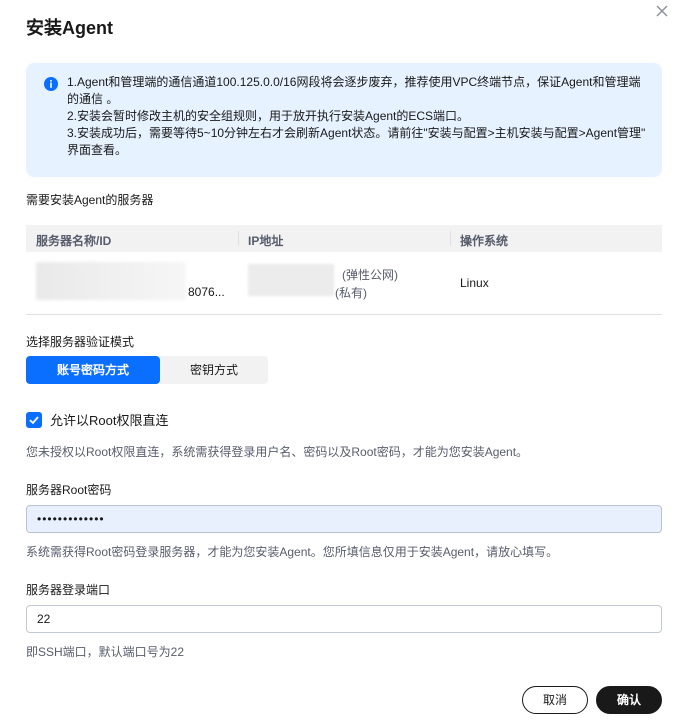 Image resolution: width=683 pixels, height=727 pixels. I want to click on ip-private-tag: (私有), so click(351, 293).